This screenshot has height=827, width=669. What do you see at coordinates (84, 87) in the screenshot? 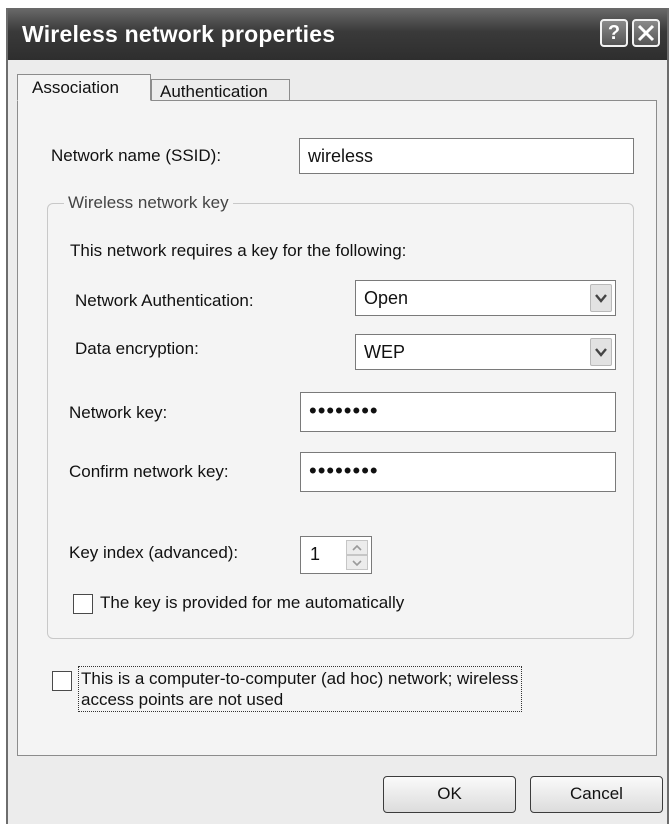
I see `tab-association: Association` at bounding box center [84, 87].